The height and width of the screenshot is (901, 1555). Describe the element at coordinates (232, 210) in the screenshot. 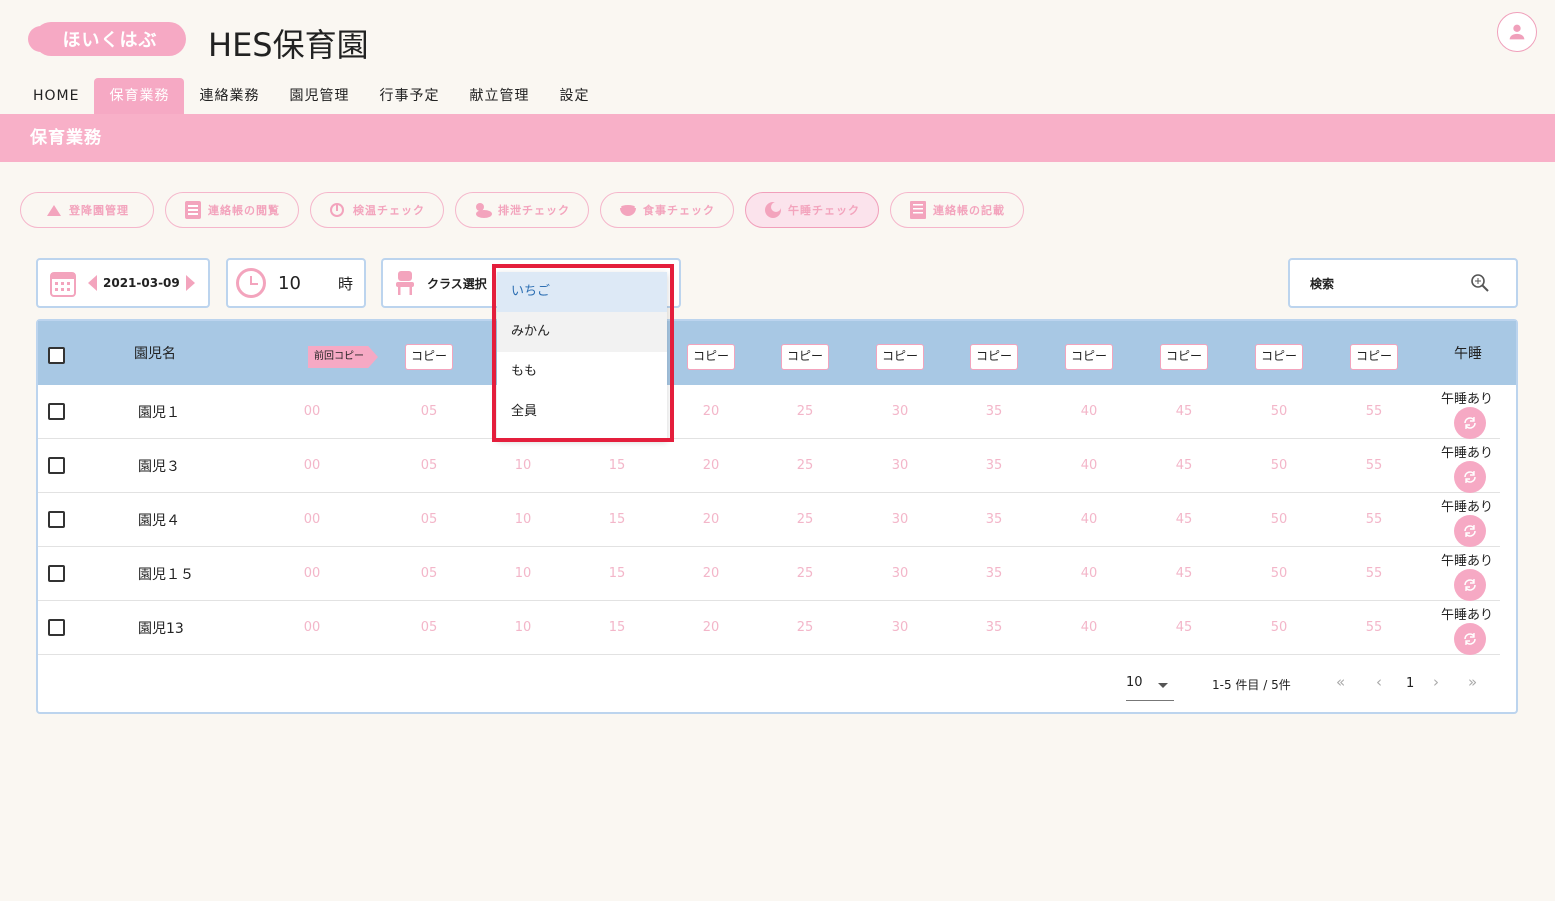

I see `action-button-1: 連絡帳の閲覧` at that location.